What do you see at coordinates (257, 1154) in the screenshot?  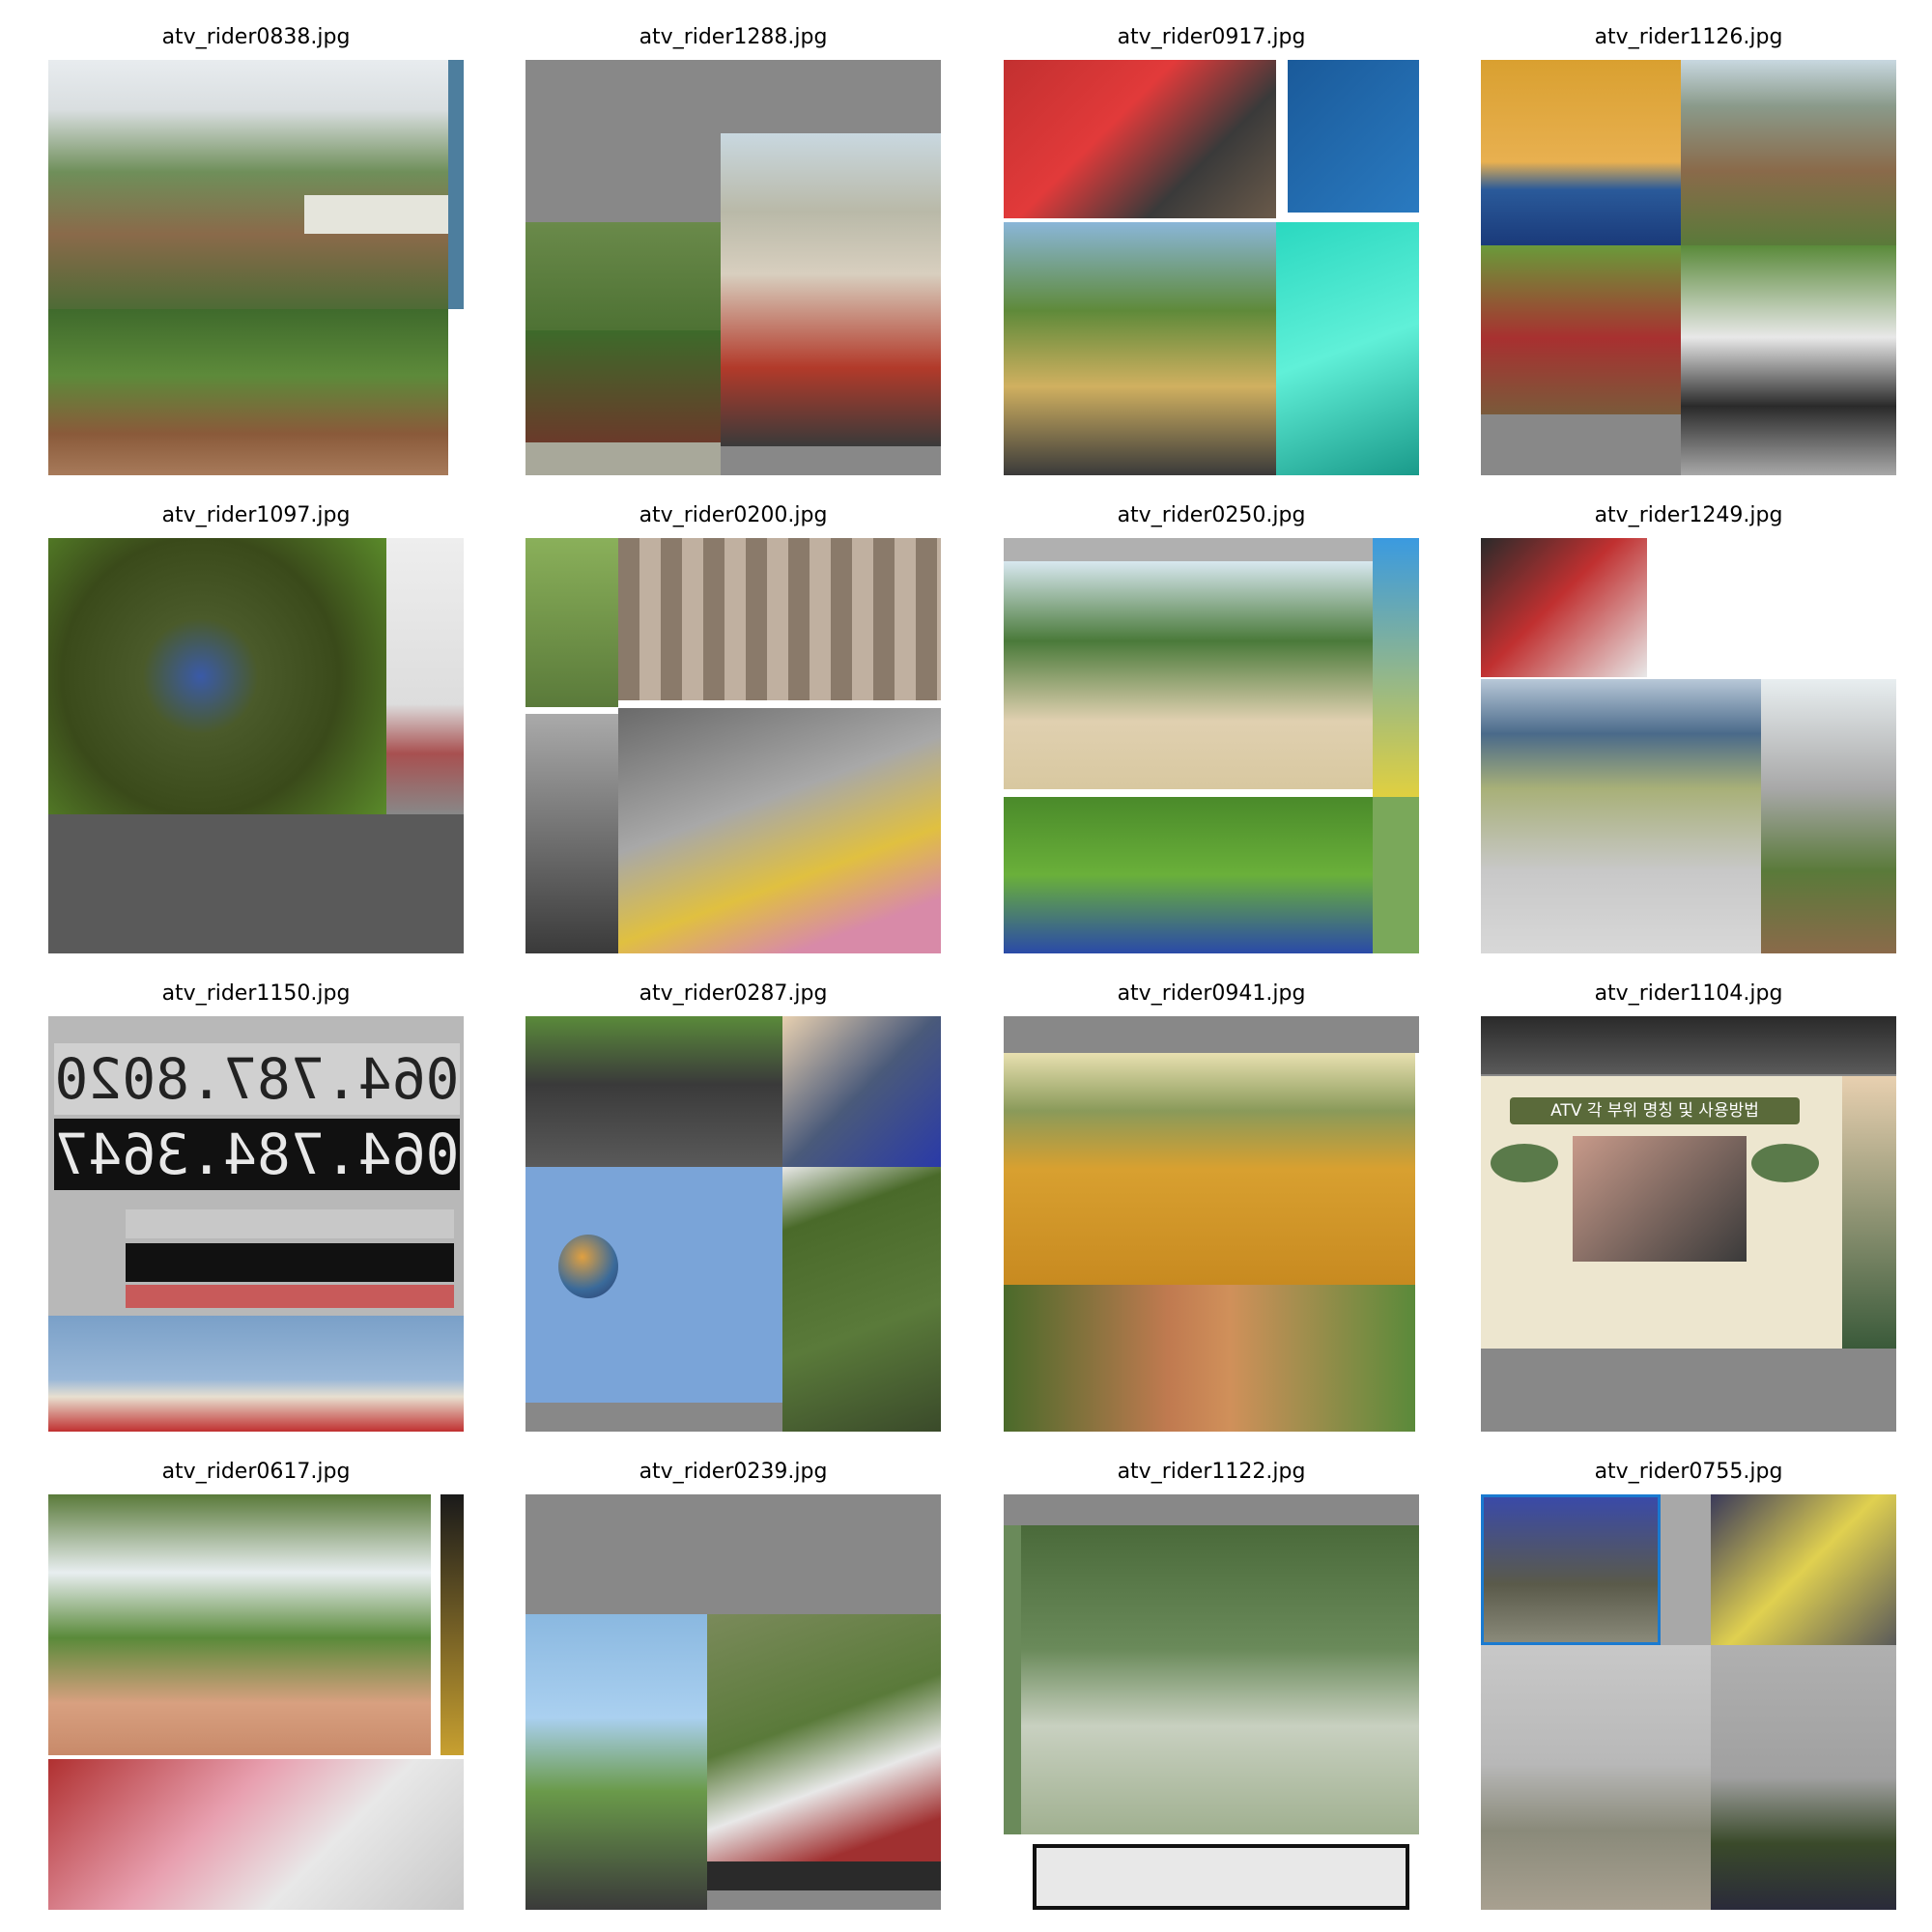 I see `phone-number-2: 064.784.3647` at bounding box center [257, 1154].